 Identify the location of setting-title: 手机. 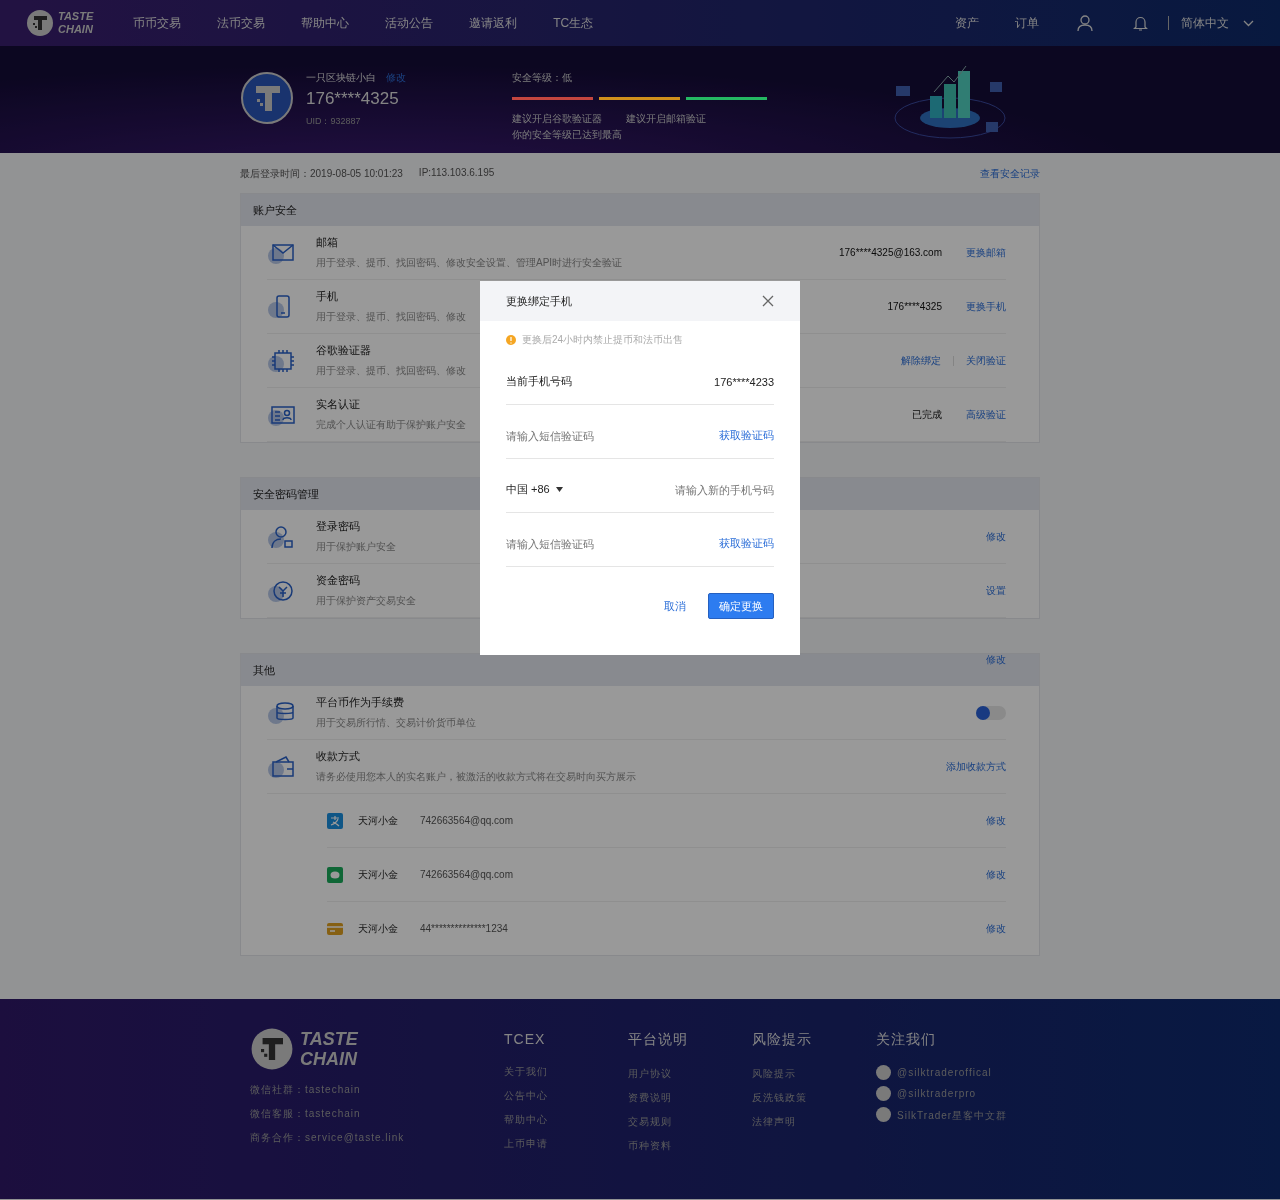
(327, 296).